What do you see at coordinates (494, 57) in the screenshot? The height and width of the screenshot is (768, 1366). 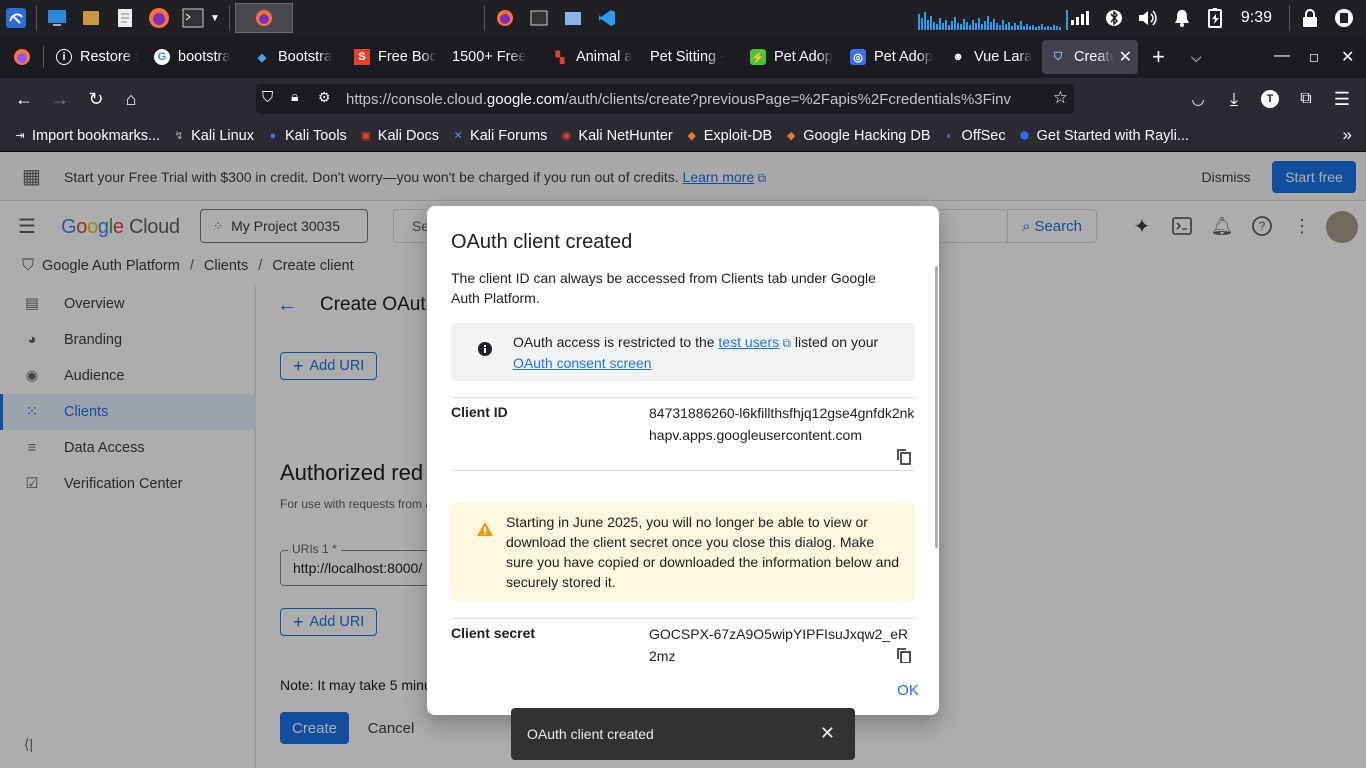 I see `tab-1500-free: 1500+ Free` at bounding box center [494, 57].